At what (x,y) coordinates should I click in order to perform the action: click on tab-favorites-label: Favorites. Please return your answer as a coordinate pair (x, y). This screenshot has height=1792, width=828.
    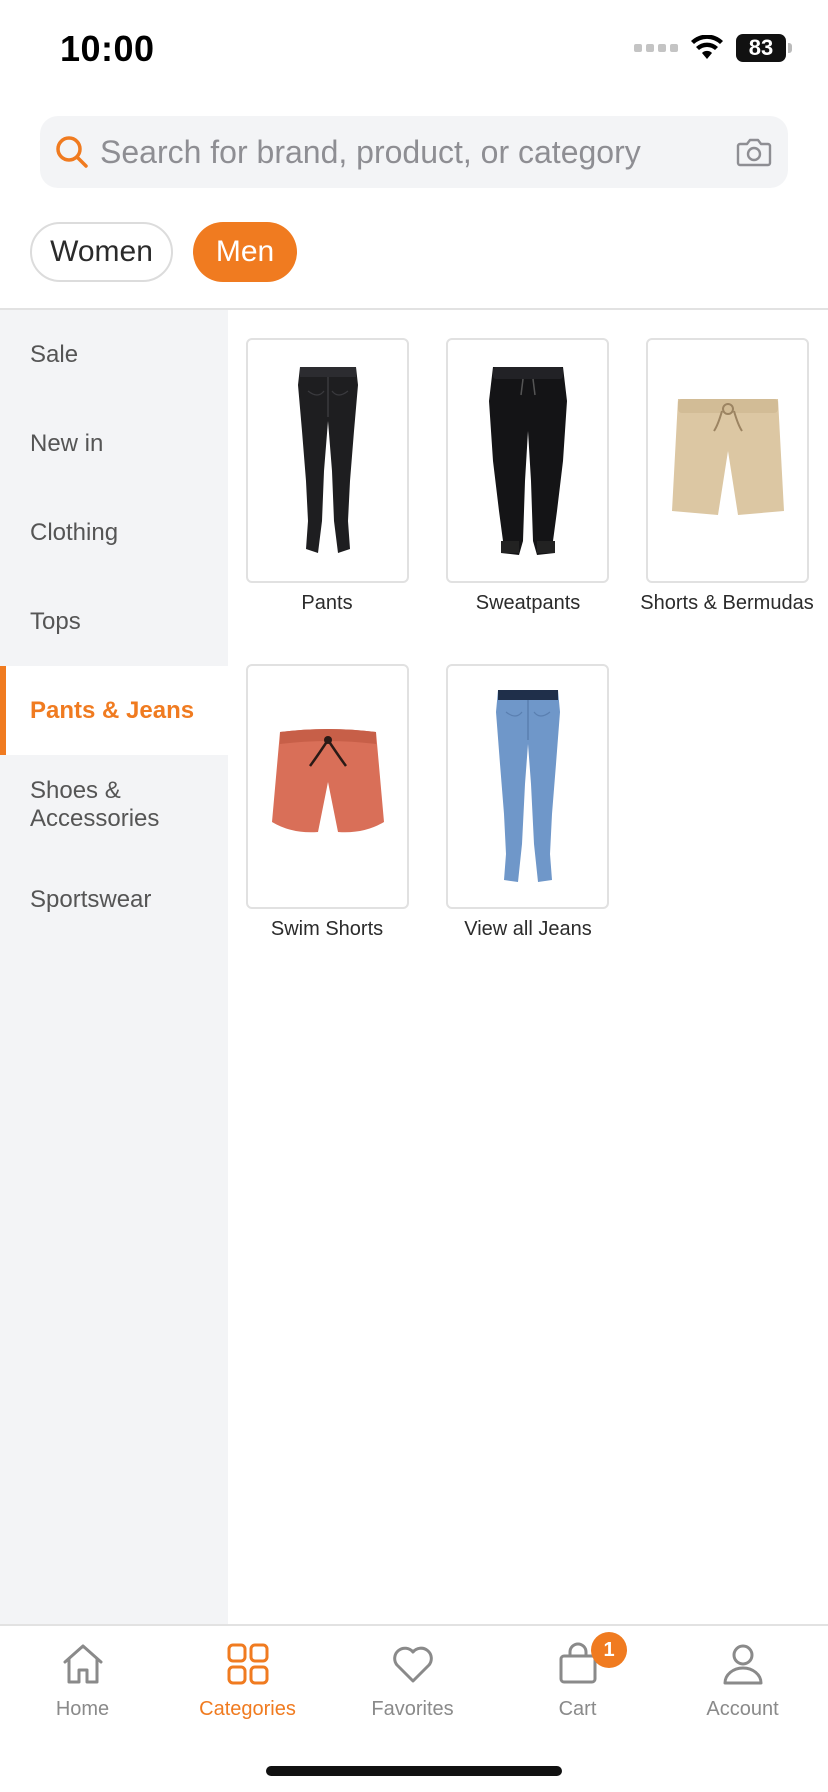
    Looking at the image, I should click on (412, 1709).